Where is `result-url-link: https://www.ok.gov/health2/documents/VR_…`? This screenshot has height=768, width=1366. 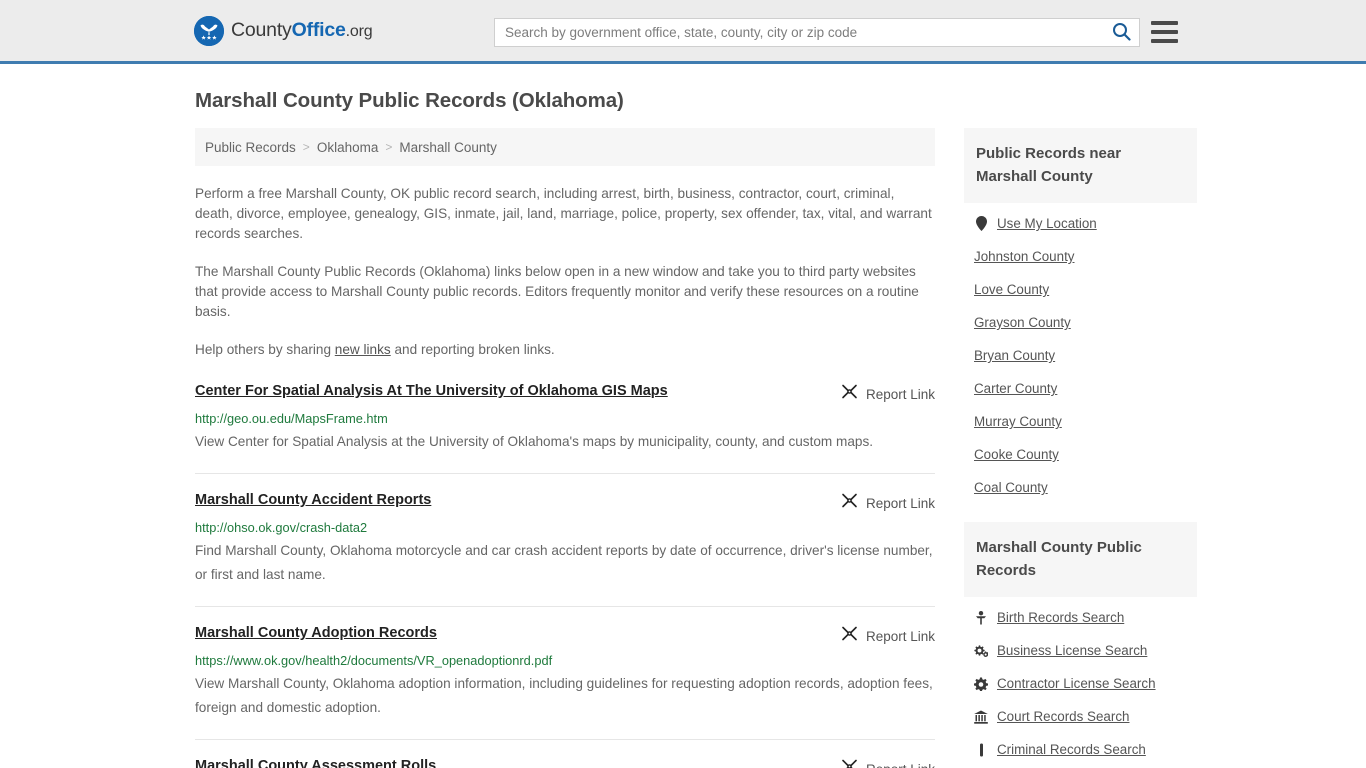
result-url-link: https://www.ok.gov/health2/documents/VR_… is located at coordinates (565, 660).